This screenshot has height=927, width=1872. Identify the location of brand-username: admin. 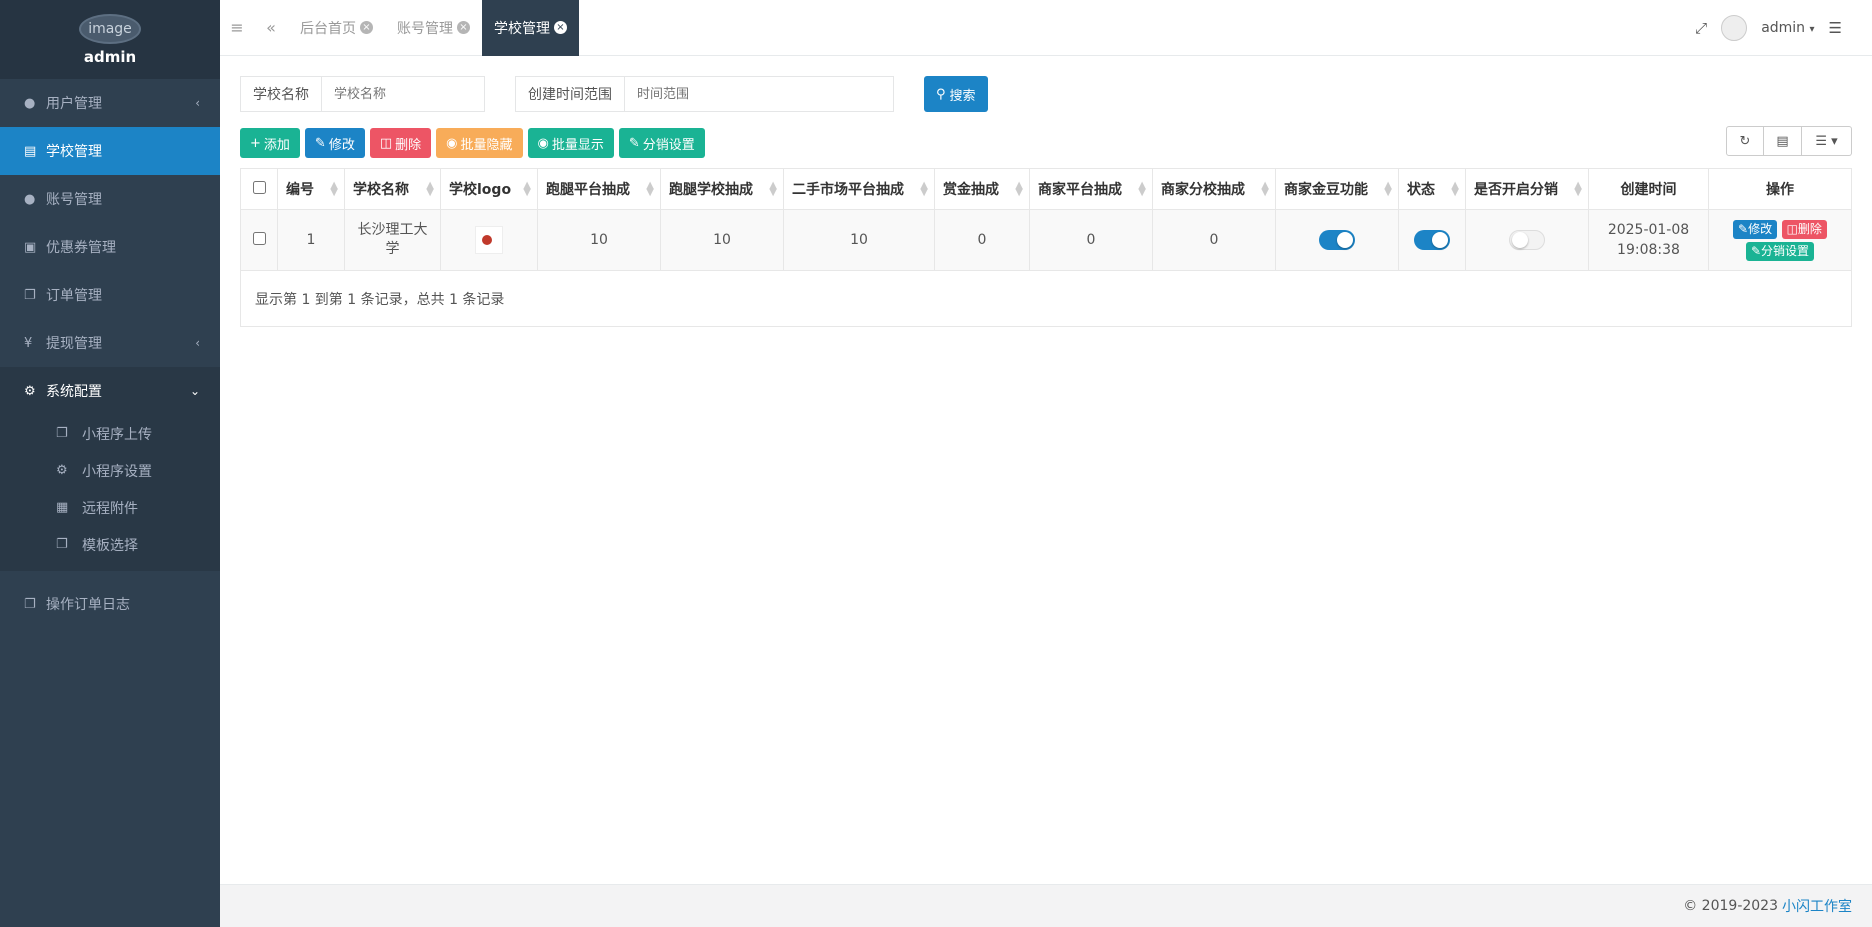
(110, 57).